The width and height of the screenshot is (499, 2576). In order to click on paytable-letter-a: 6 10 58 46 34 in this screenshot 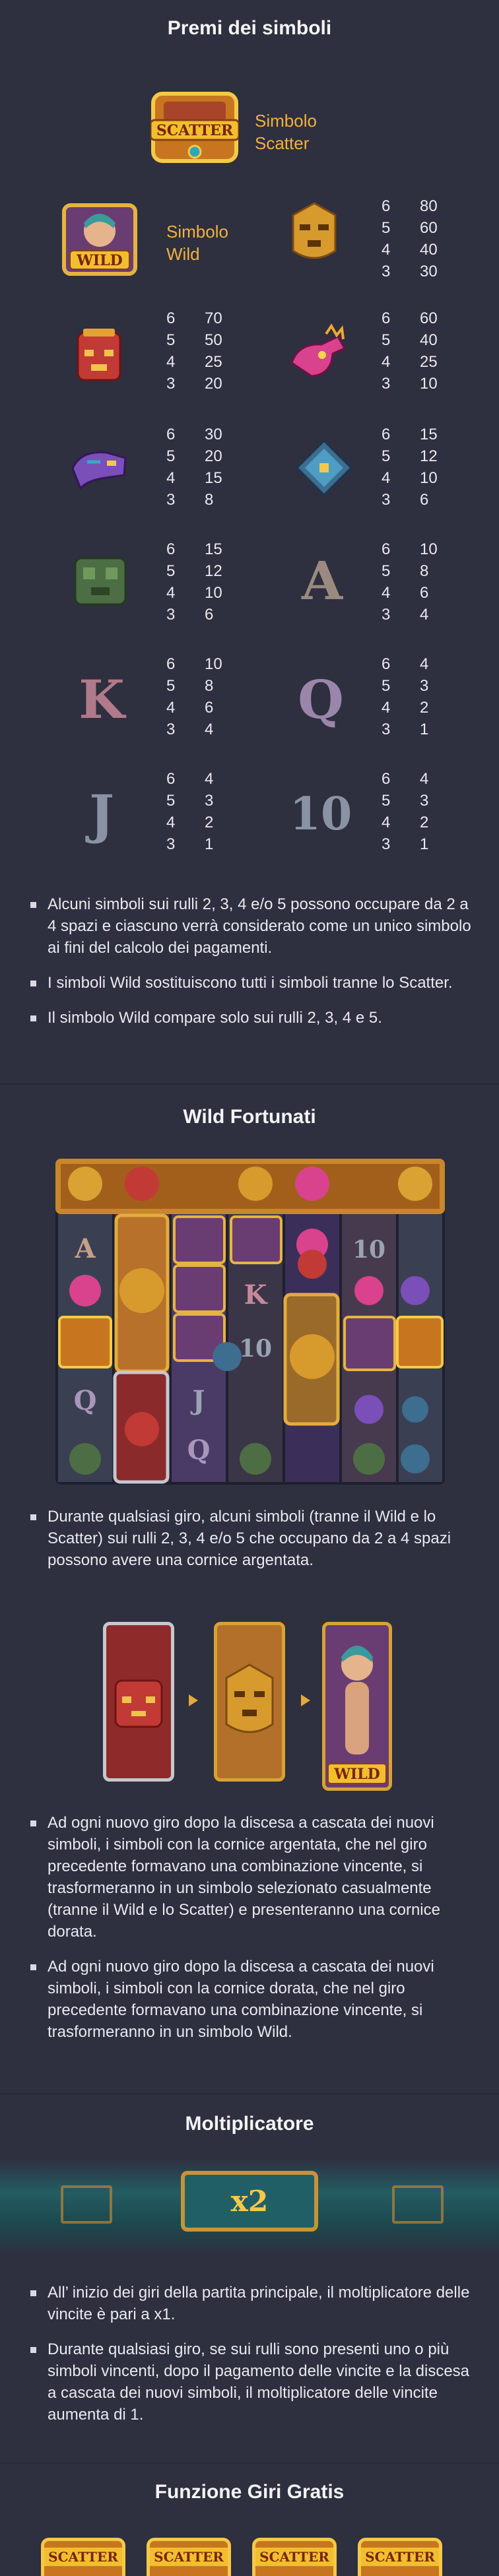, I will do `click(410, 582)`.